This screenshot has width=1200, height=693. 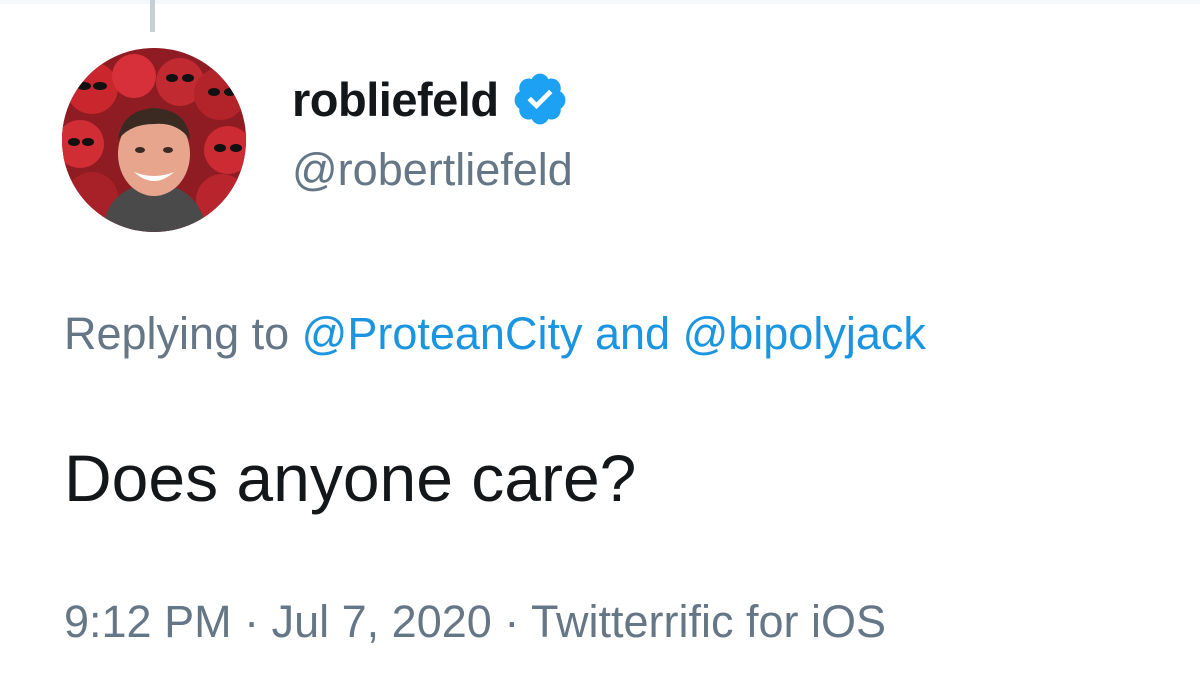 I want to click on author-handle: @robertliefeld, so click(x=432, y=170).